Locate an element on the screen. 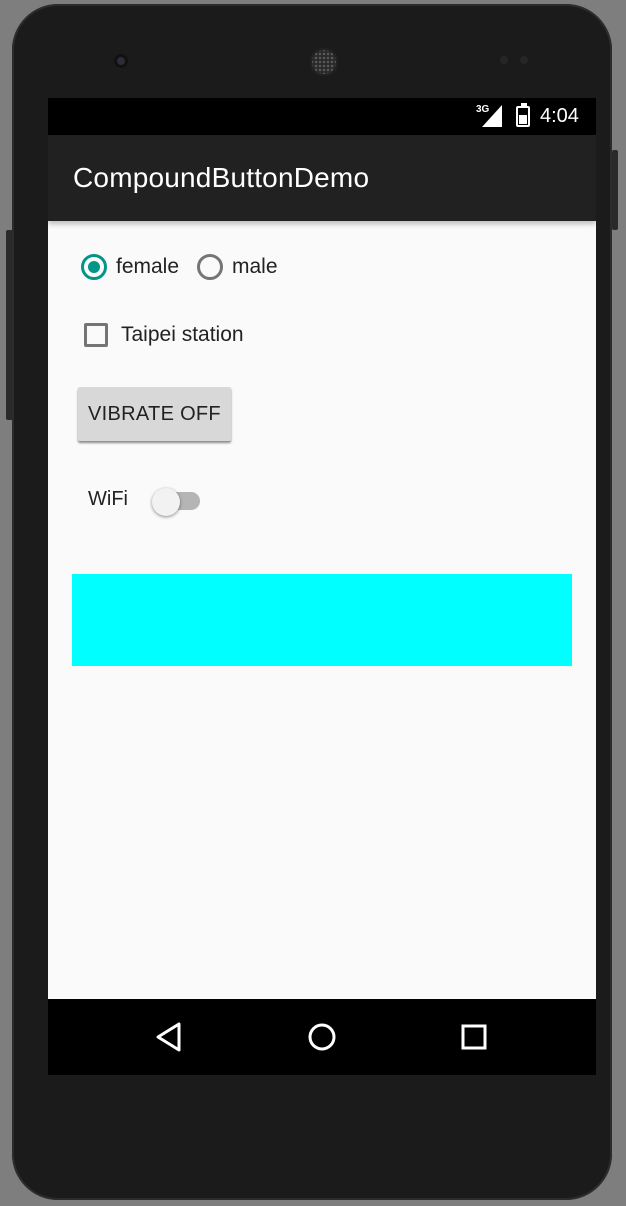 This screenshot has height=1206, width=626. radio-female-label: female is located at coordinates (148, 266).